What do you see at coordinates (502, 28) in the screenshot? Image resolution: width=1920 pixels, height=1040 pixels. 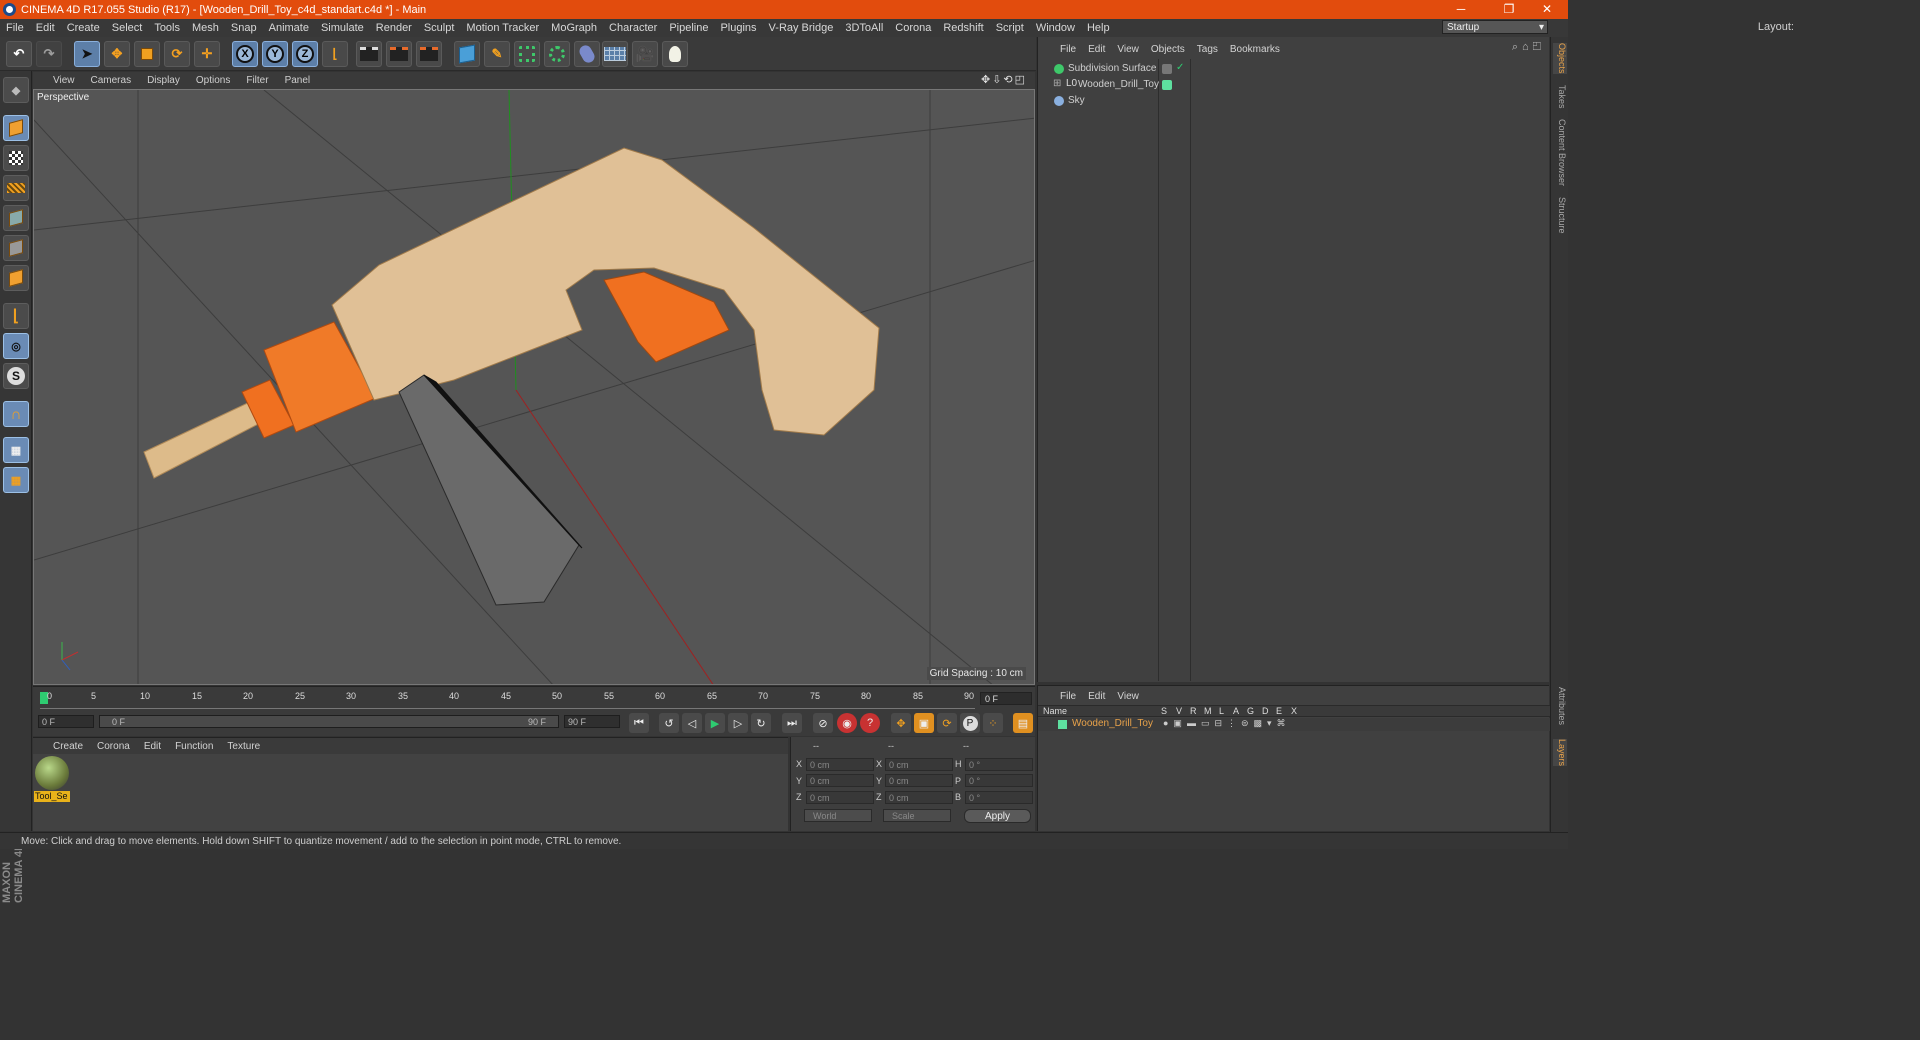 I see `menu-motion-tracker: Motion Tracker` at bounding box center [502, 28].